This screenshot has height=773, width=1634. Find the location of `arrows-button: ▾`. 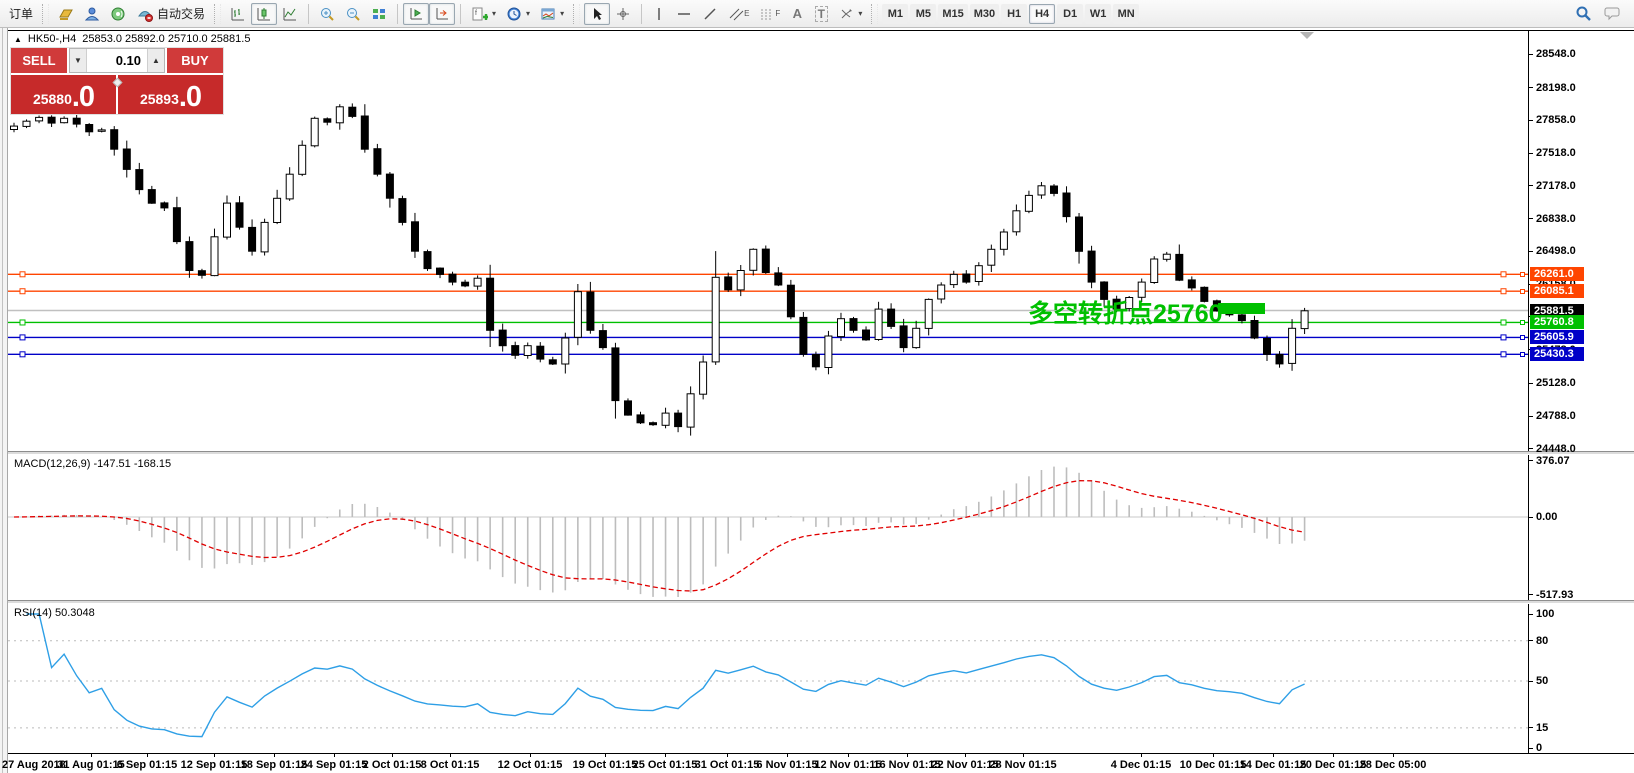

arrows-button: ▾ is located at coordinates (850, 14).